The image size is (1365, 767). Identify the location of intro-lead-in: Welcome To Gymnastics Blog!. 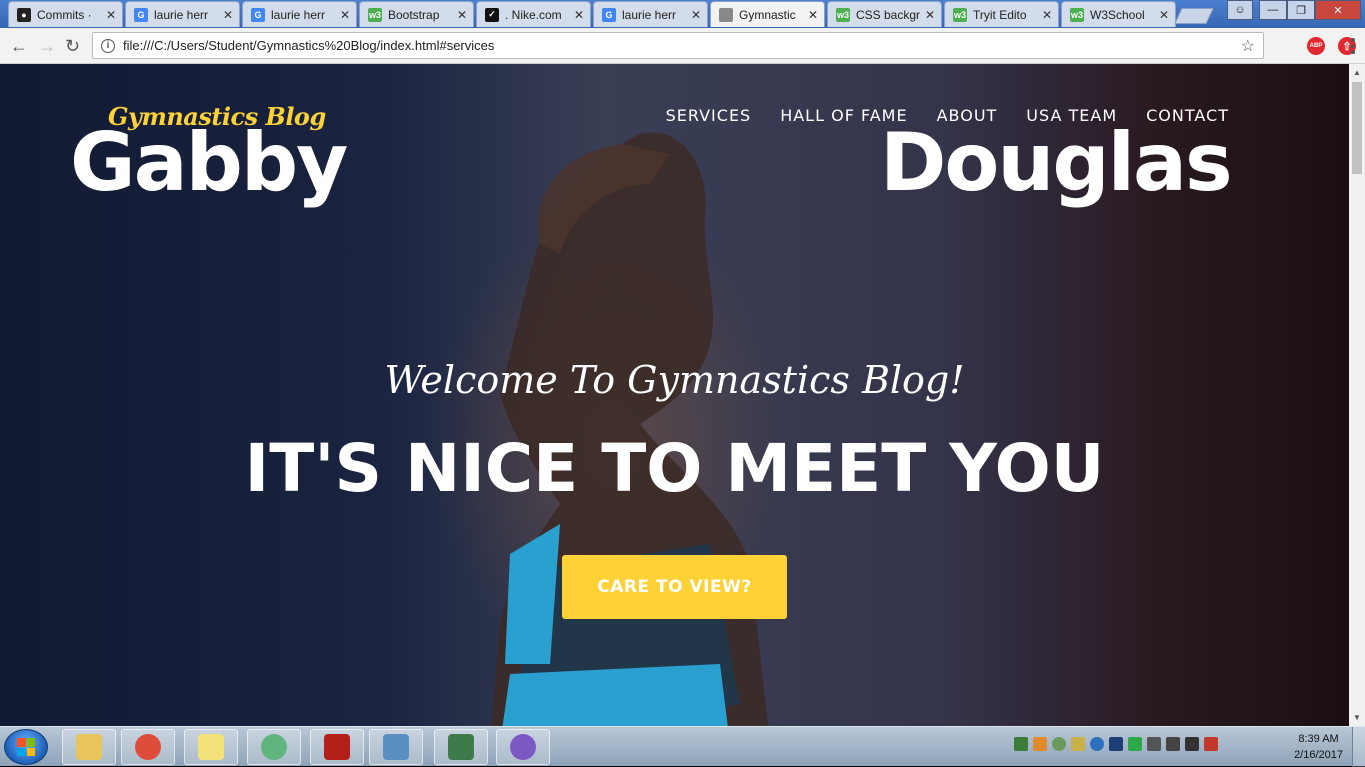
(674, 380).